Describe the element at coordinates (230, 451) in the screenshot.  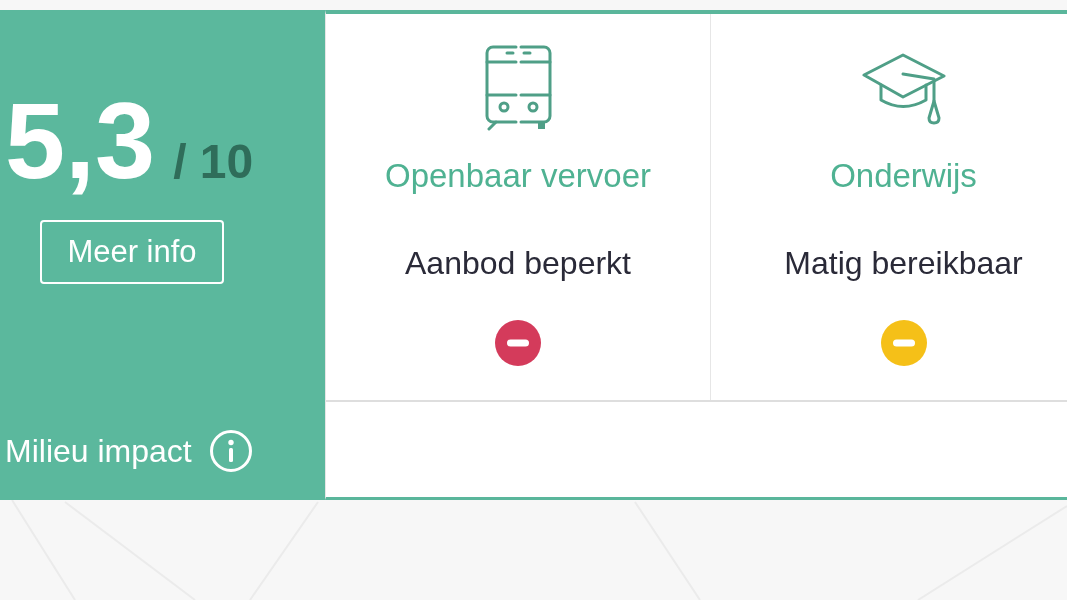
I see `info-icon` at that location.